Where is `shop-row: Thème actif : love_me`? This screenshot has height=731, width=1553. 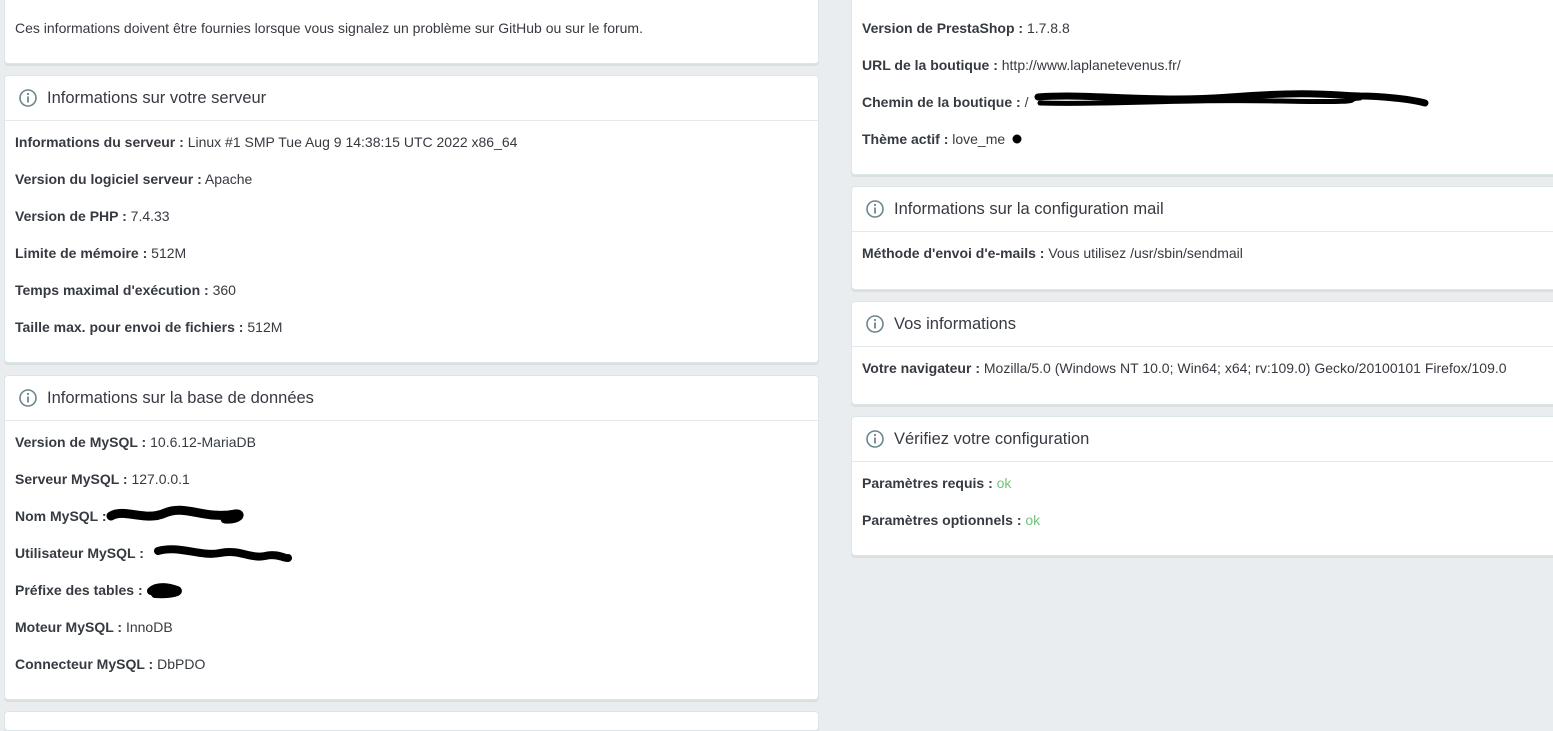 shop-row: Thème actif : love_me is located at coordinates (934, 139).